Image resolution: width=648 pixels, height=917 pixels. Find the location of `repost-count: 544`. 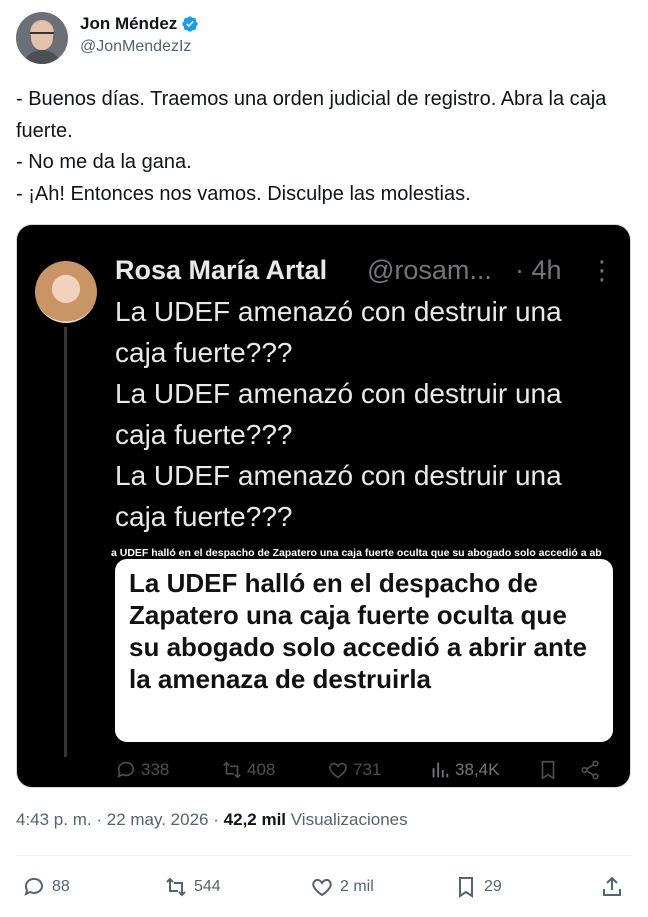

repost-count: 544 is located at coordinates (207, 886).